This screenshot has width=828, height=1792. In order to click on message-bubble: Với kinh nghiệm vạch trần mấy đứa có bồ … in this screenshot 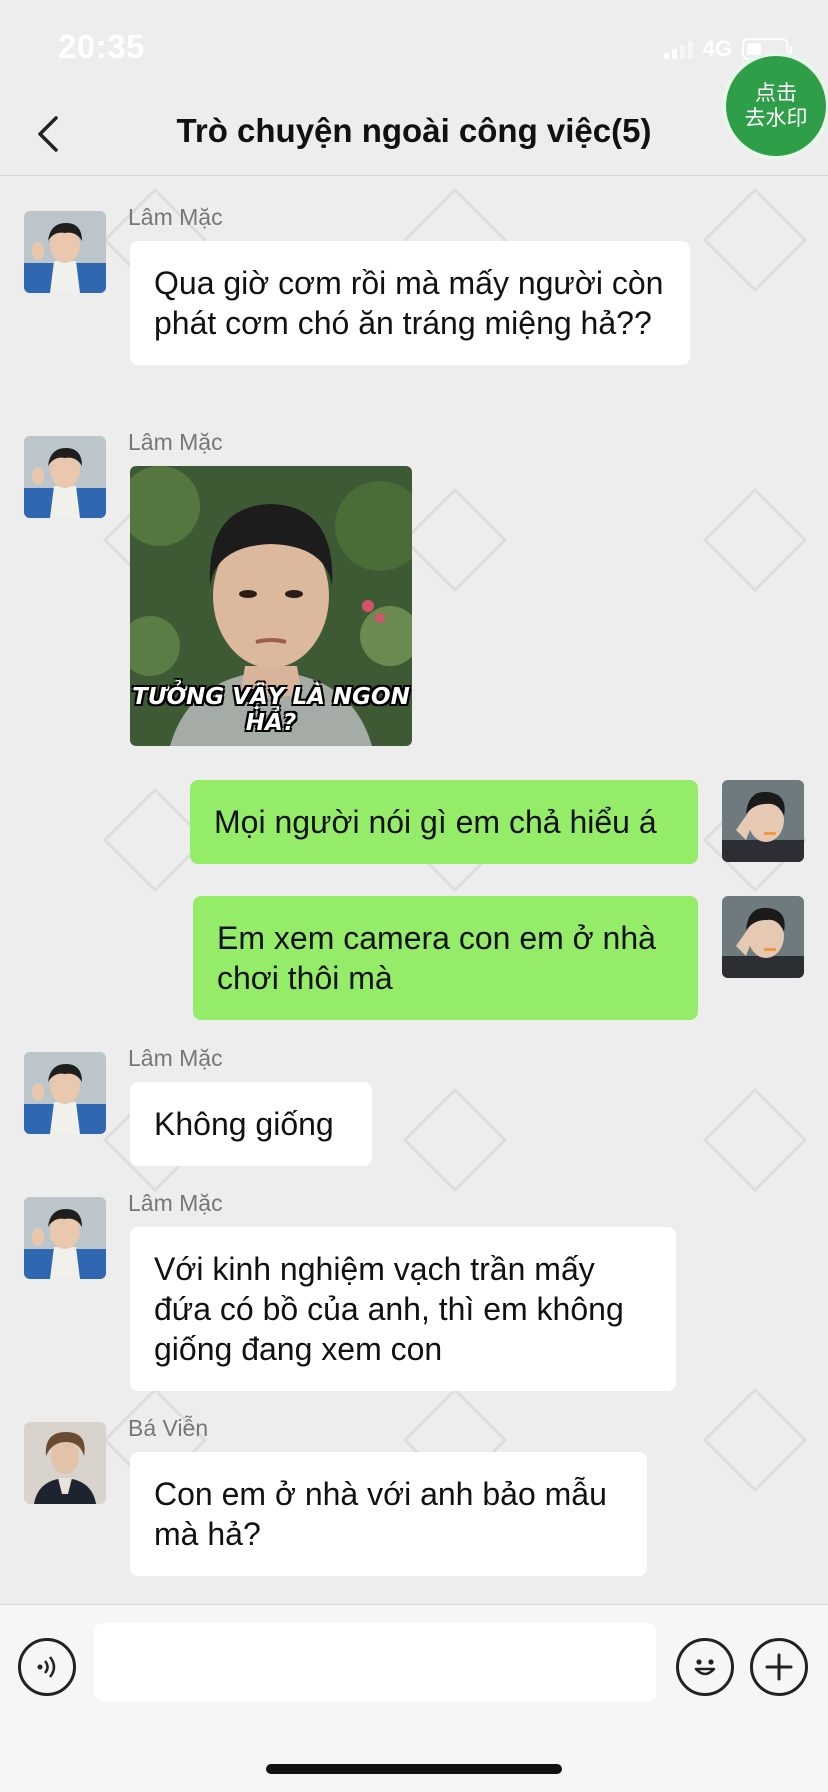, I will do `click(403, 1309)`.